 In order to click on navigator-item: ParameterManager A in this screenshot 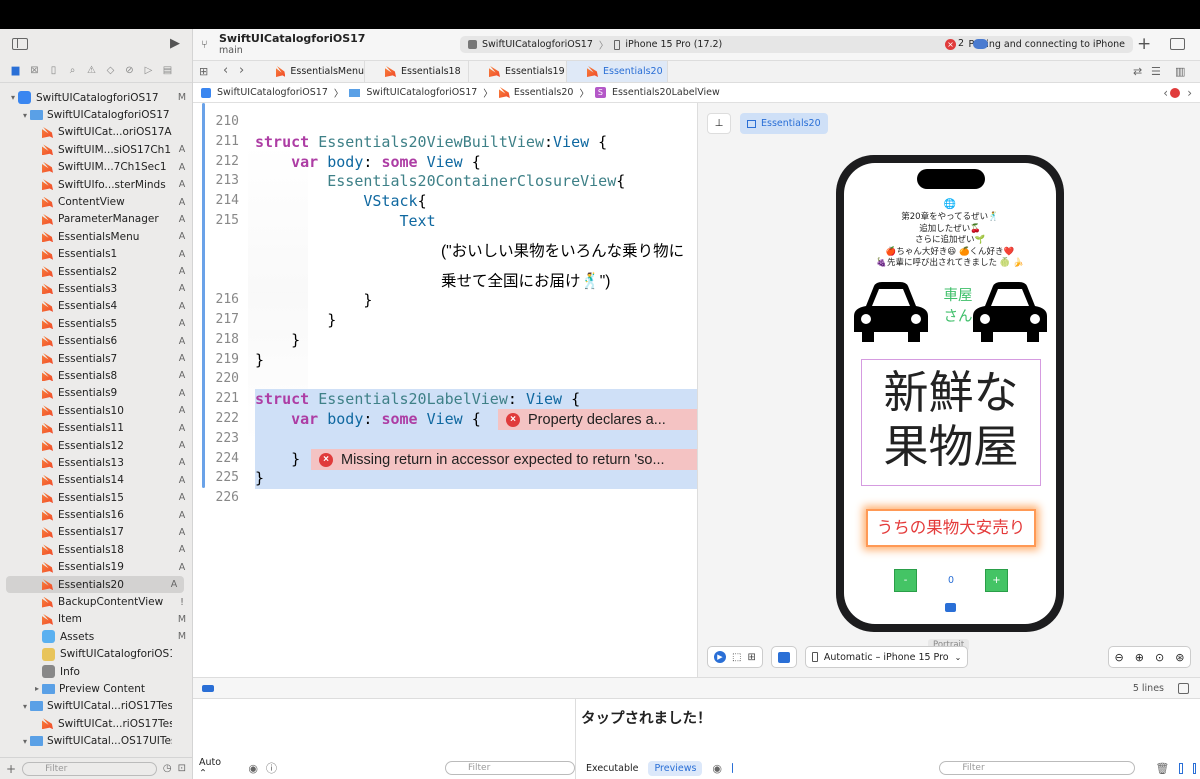, I will do `click(96, 219)`.